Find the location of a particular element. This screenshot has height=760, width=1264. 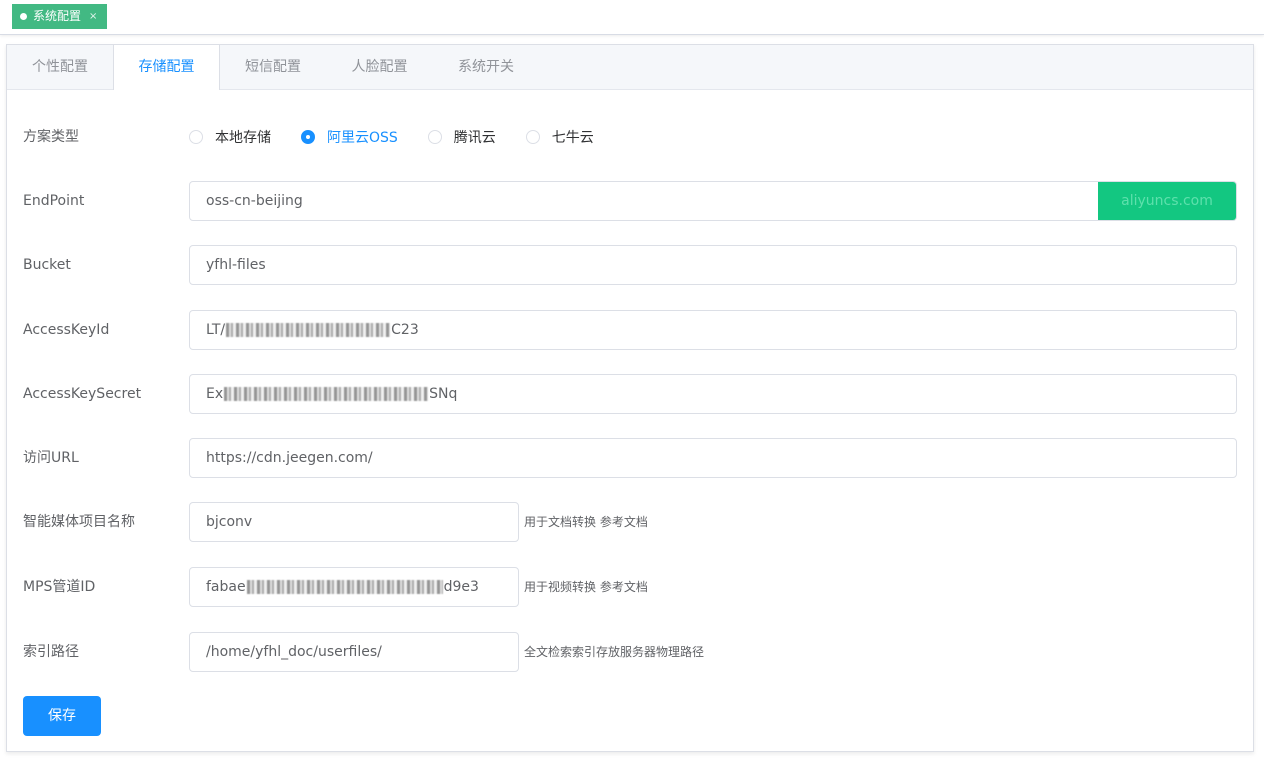

access-url-input: https://cdn.jeegen.com/ is located at coordinates (713, 458).